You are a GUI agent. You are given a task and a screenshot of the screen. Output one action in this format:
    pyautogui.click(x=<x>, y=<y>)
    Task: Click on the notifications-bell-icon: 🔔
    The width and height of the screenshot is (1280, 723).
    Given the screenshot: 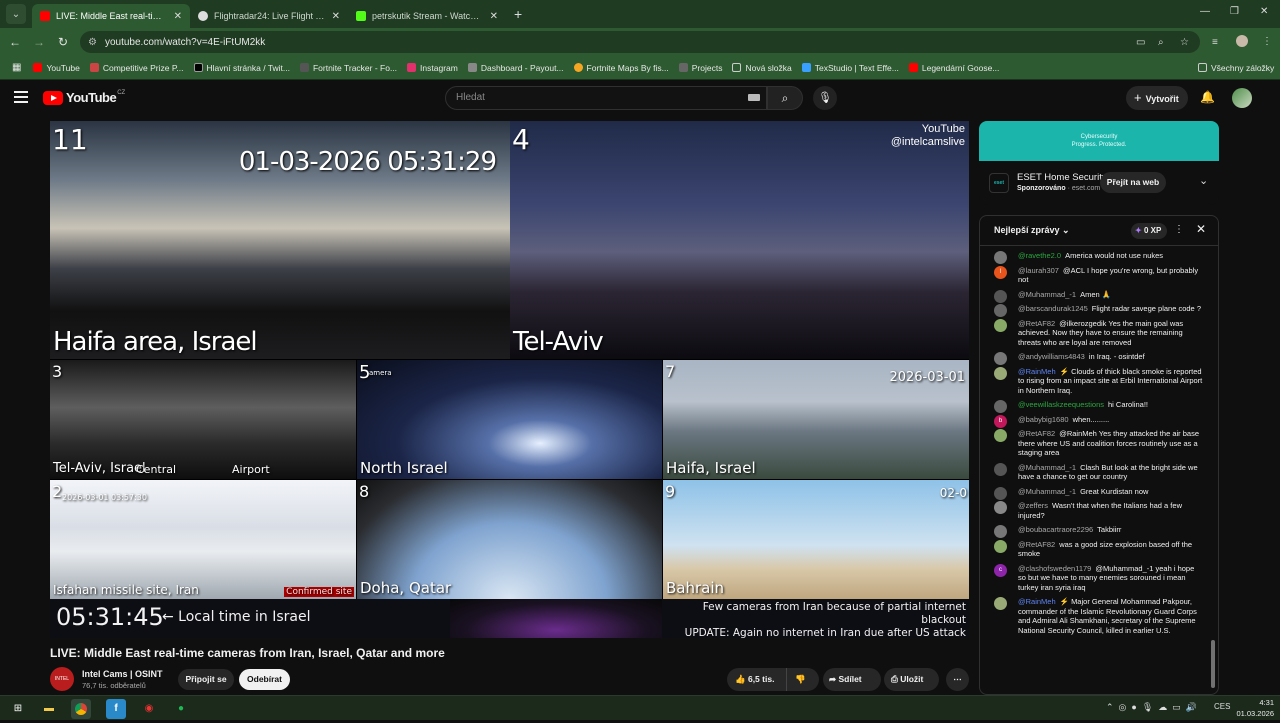 What is the action you would take?
    pyautogui.click(x=1207, y=97)
    